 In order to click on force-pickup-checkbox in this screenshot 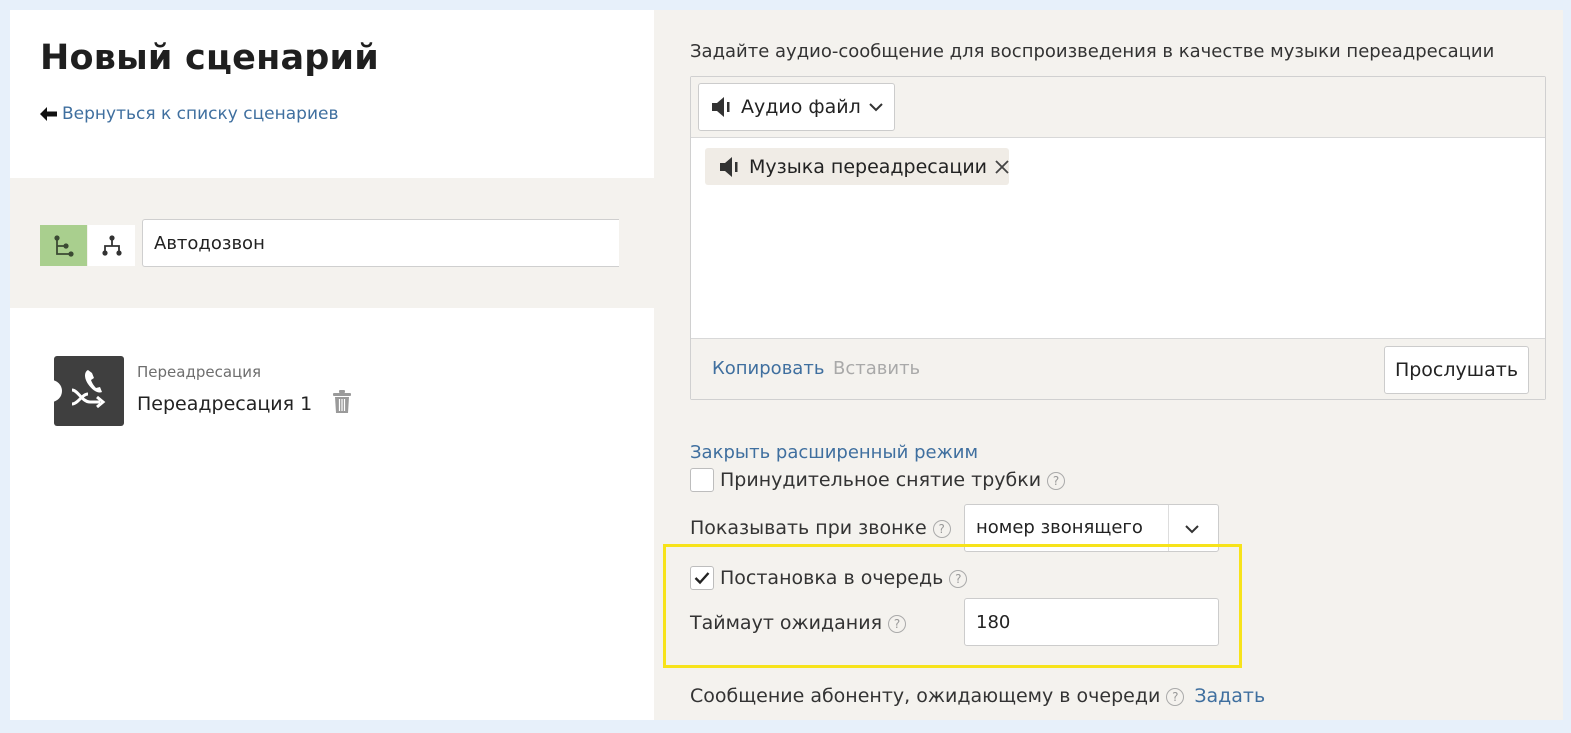, I will do `click(702, 480)`.